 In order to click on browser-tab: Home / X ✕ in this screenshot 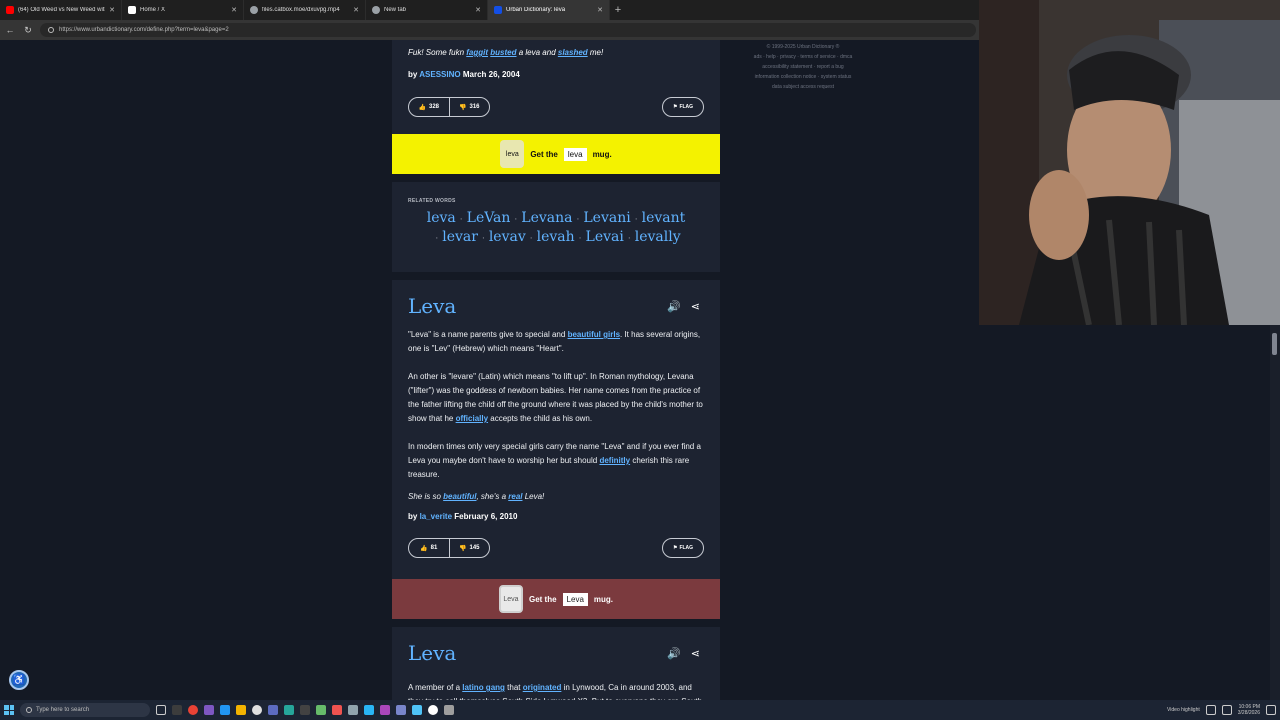, I will do `click(183, 10)`.